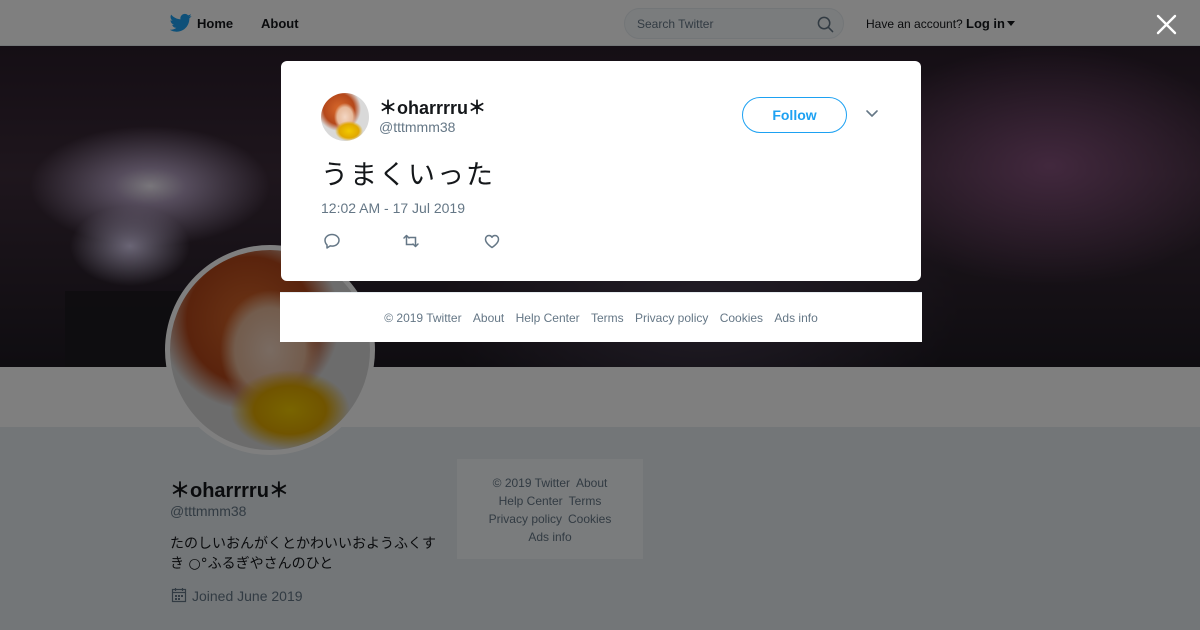  What do you see at coordinates (417, 127) in the screenshot?
I see `tweet-author-handle: @tttmmm38` at bounding box center [417, 127].